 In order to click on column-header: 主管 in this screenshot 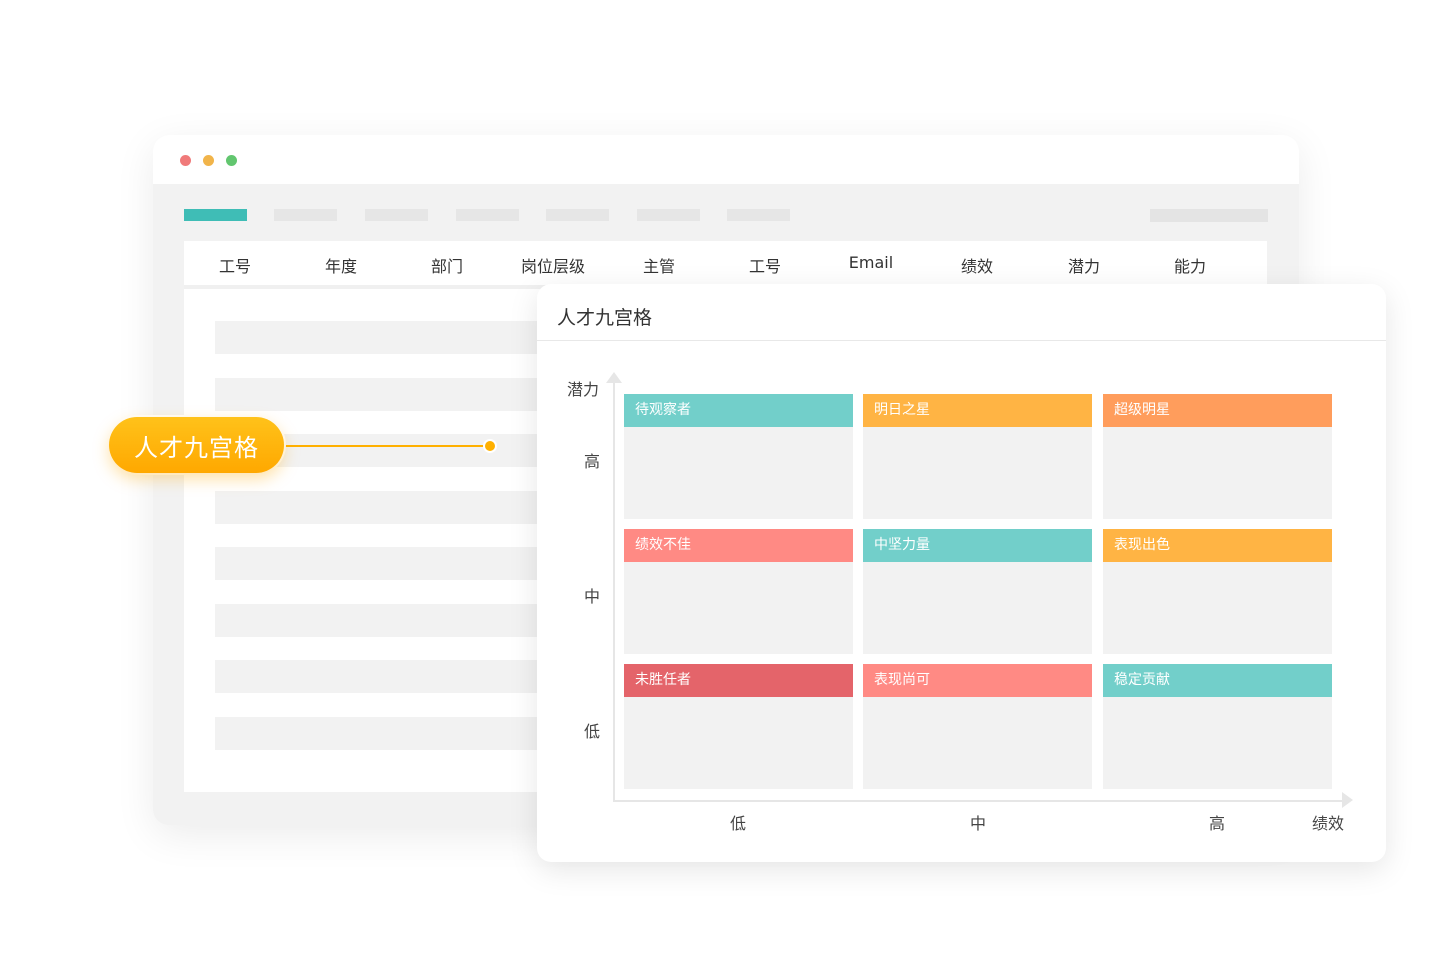, I will do `click(659, 265)`.